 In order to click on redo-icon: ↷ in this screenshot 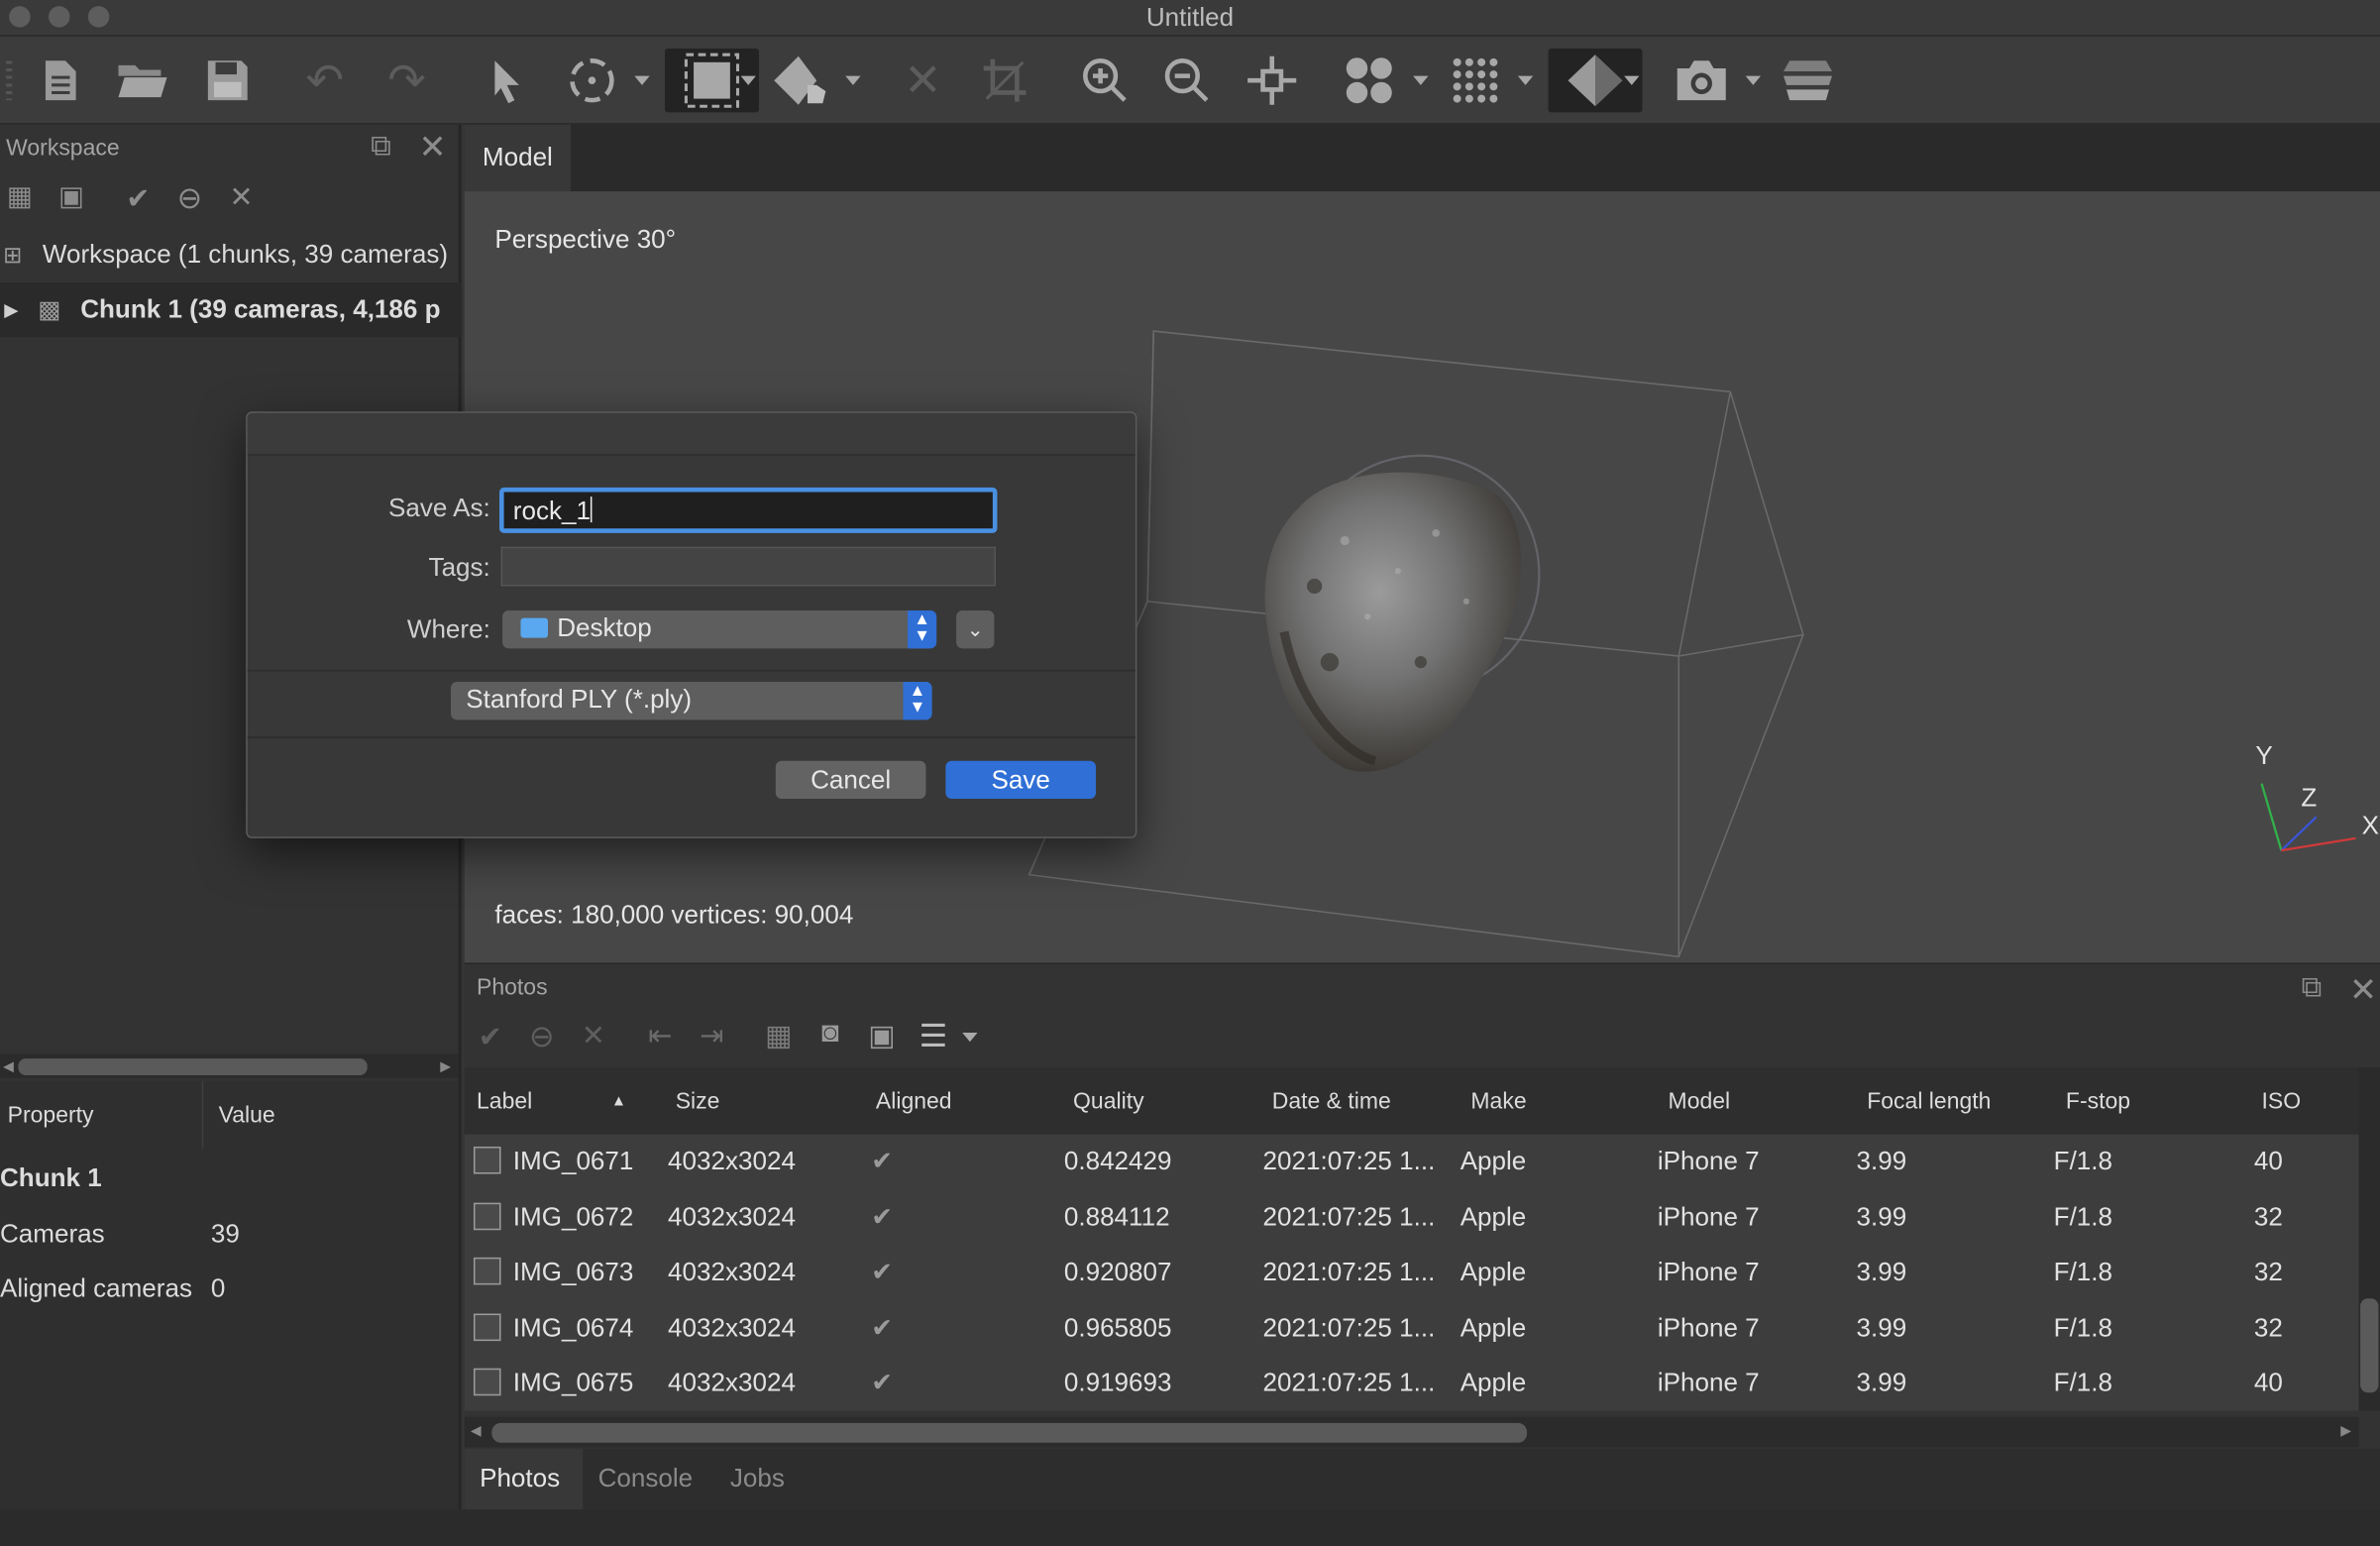, I will do `click(407, 80)`.